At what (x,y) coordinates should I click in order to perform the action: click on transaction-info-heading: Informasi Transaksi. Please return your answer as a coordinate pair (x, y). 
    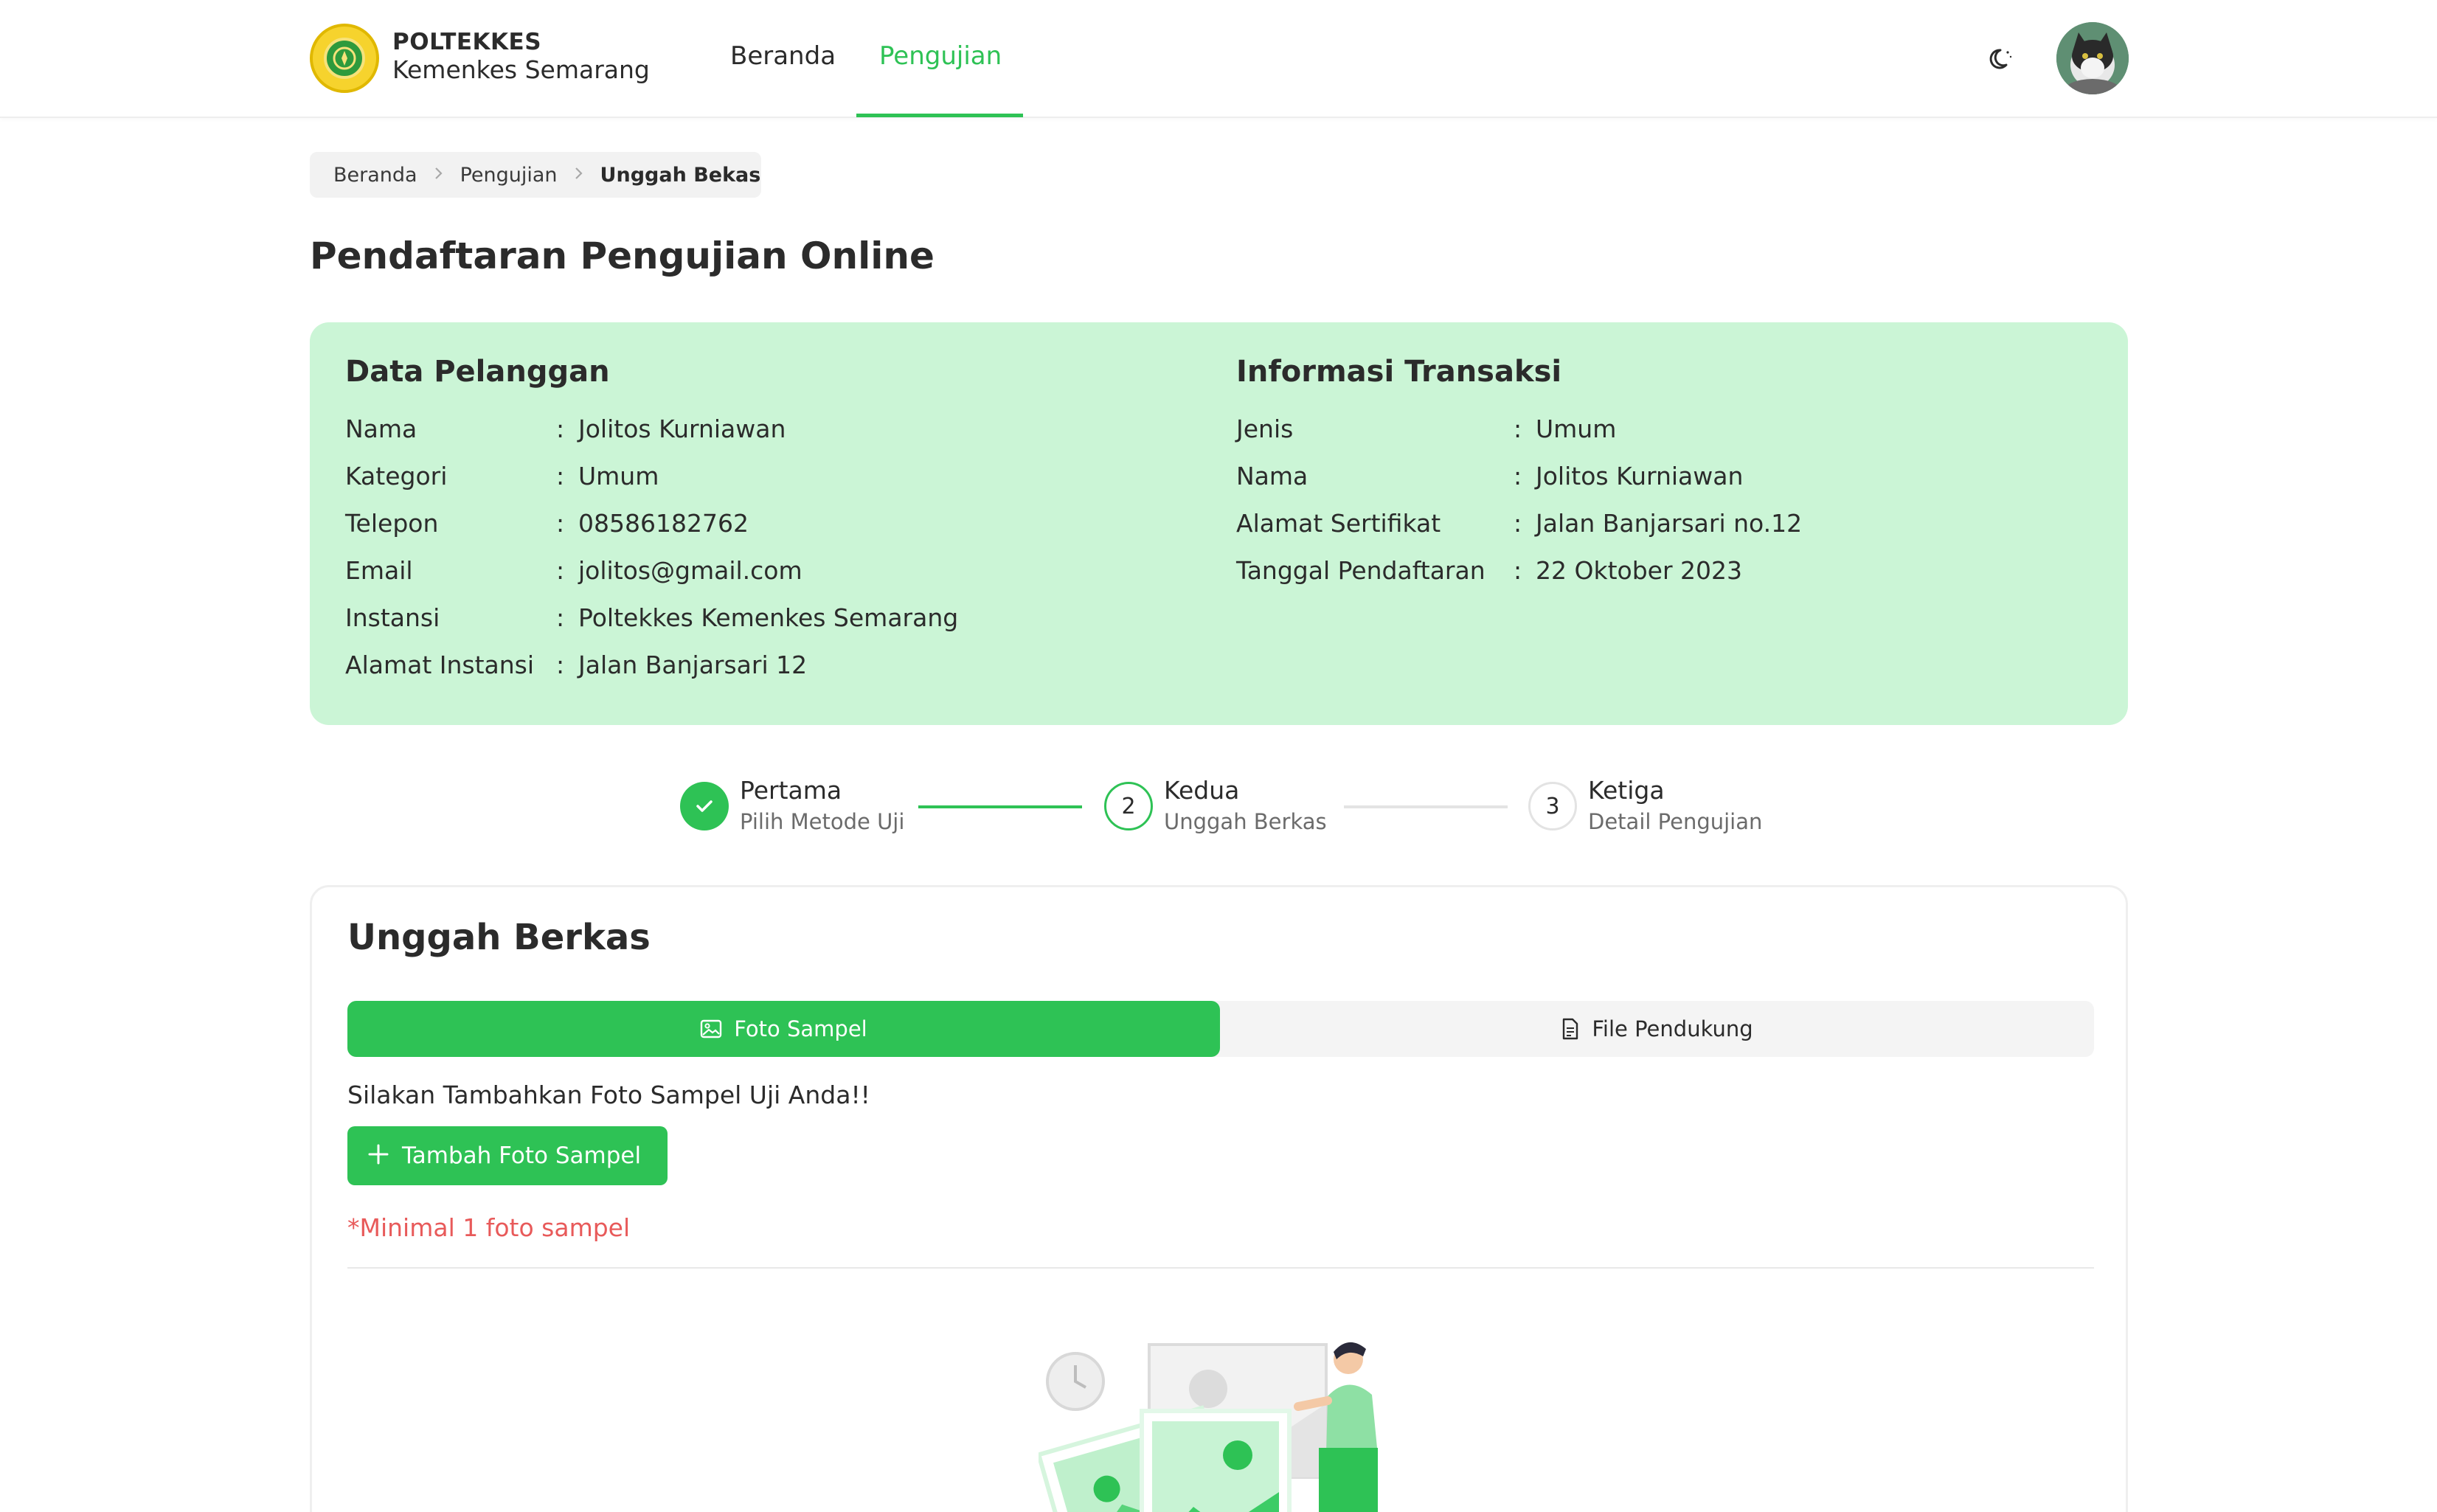
    Looking at the image, I should click on (1399, 372).